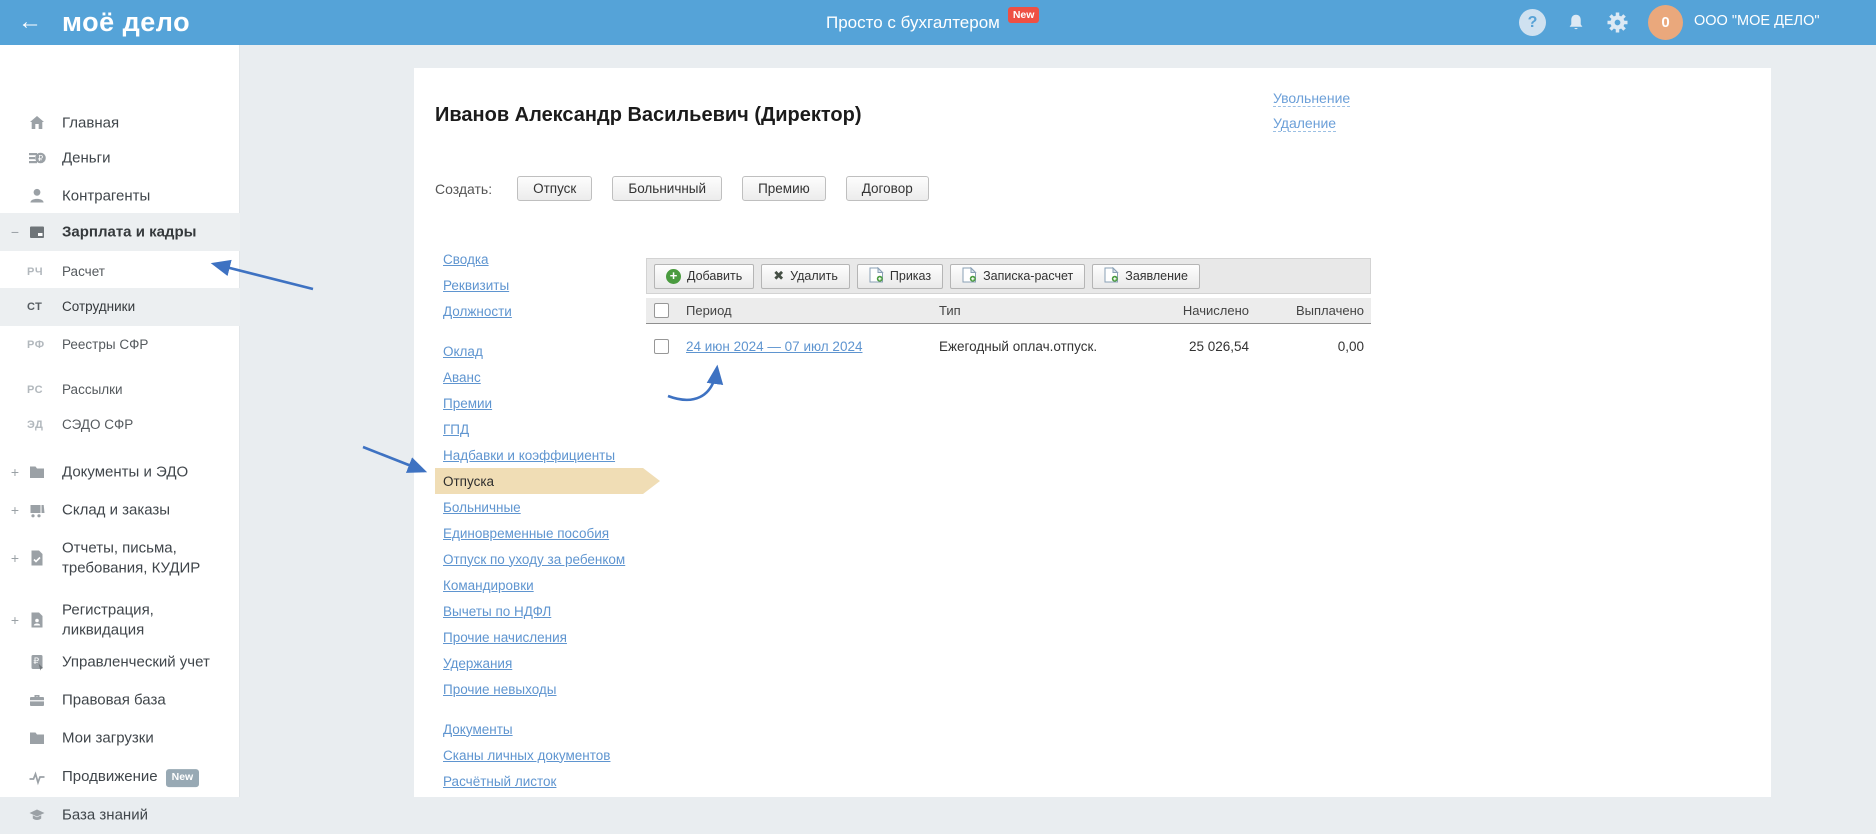  Describe the element at coordinates (526, 755) in the screenshot. I see `subnav-skany-dokumentov: Сканы личных документов` at that location.